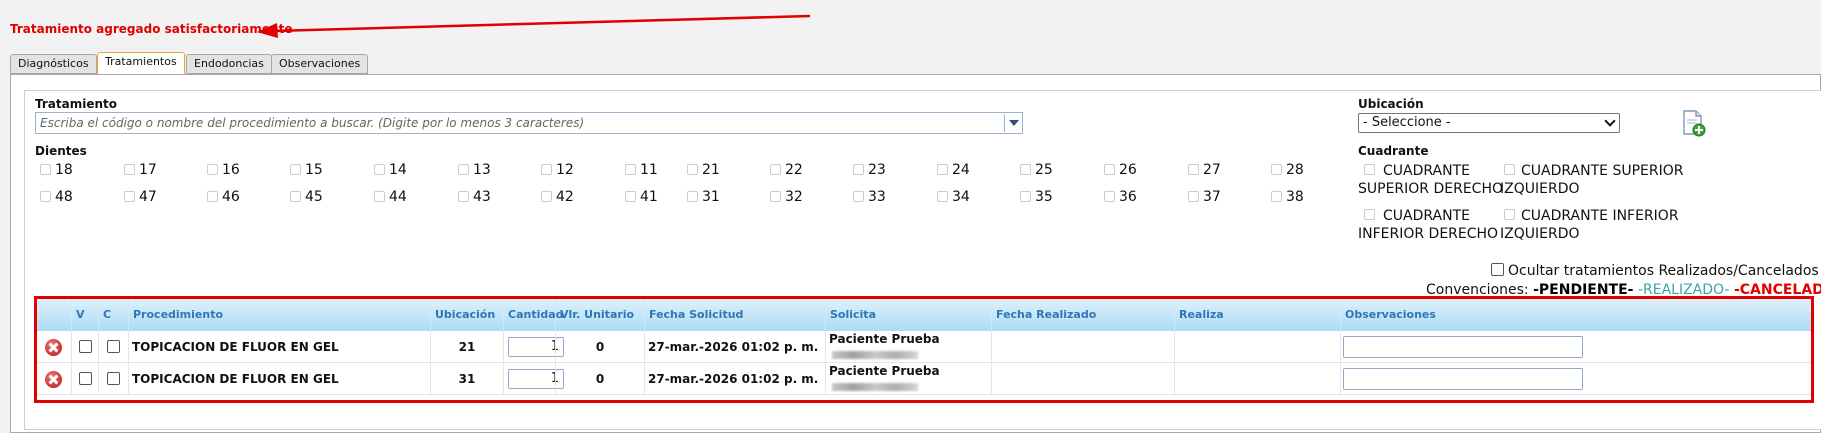 The image size is (1821, 433). I want to click on tab-diagnosticos: Diagnósticos, so click(53, 64).